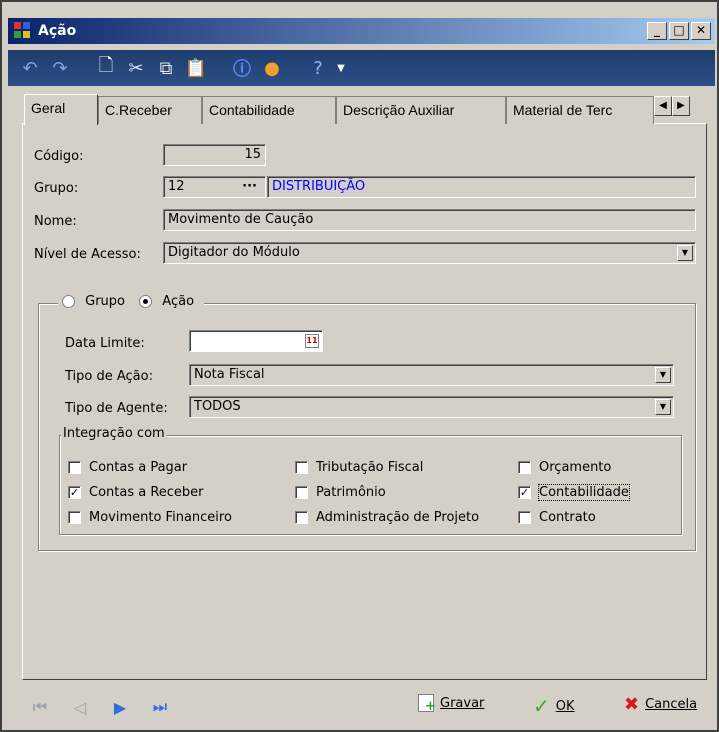 The width and height of the screenshot is (719, 732). Describe the element at coordinates (176, 186) in the screenshot. I see `grupo-code: 12` at that location.